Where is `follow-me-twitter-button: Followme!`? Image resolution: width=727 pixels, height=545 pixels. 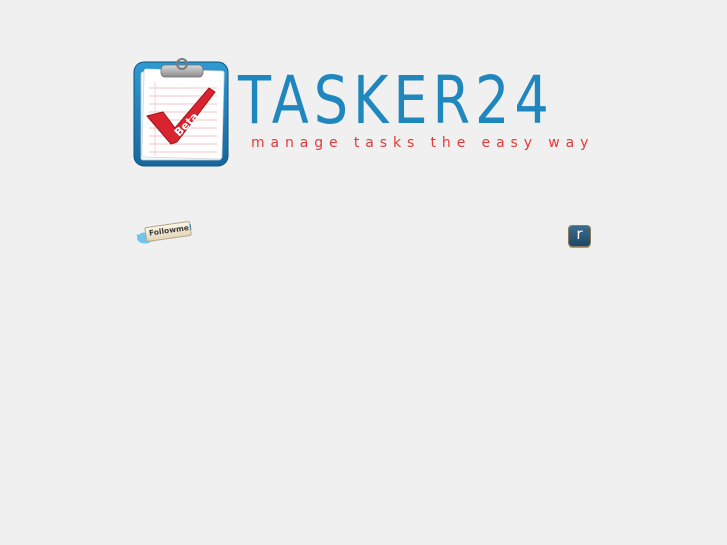 follow-me-twitter-button: Followme! is located at coordinates (165, 233).